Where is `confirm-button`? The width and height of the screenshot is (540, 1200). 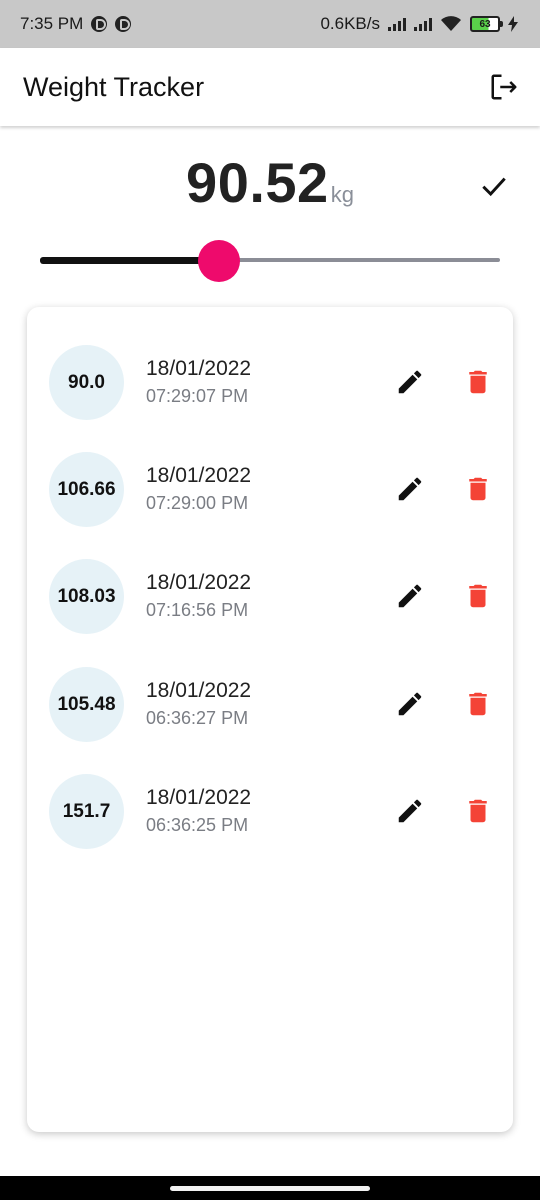
confirm-button is located at coordinates (494, 186).